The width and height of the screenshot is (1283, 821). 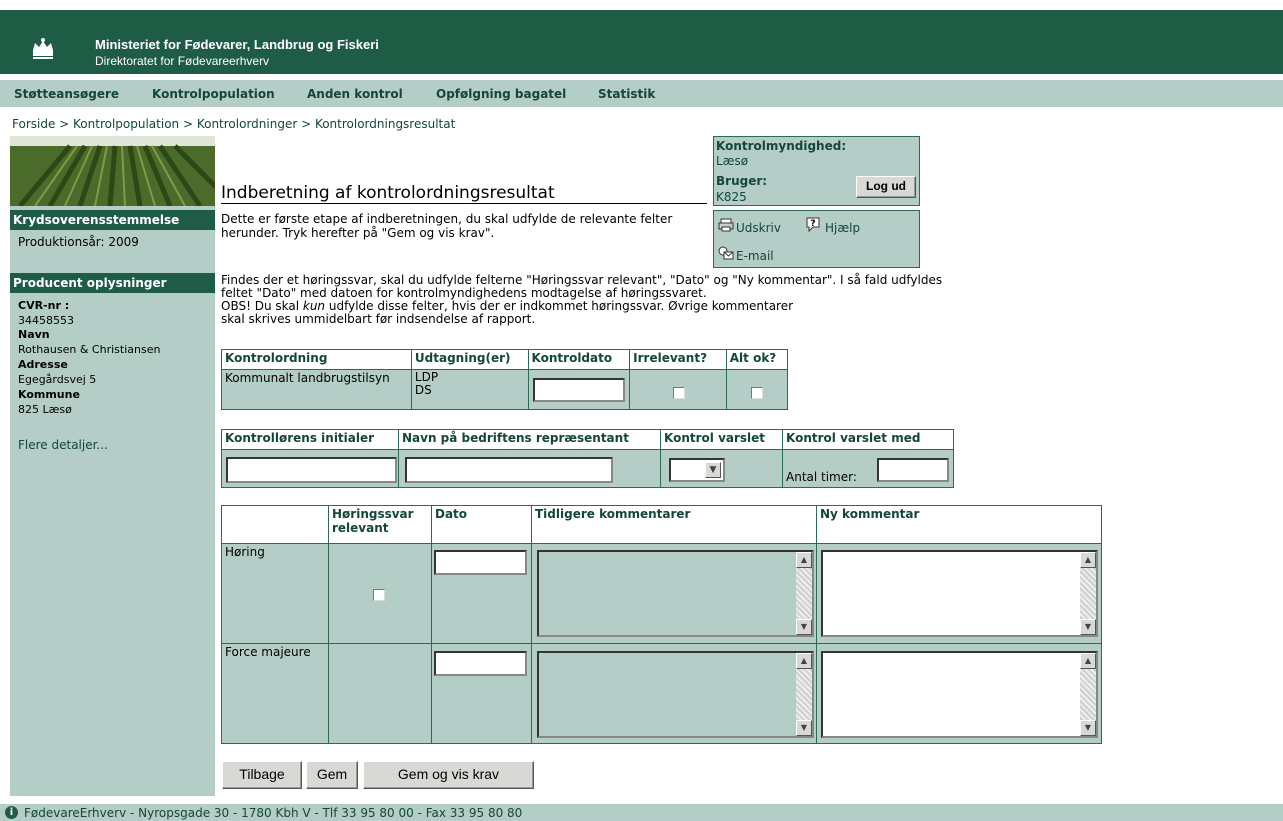 What do you see at coordinates (913, 470) in the screenshot?
I see `hours-input` at bounding box center [913, 470].